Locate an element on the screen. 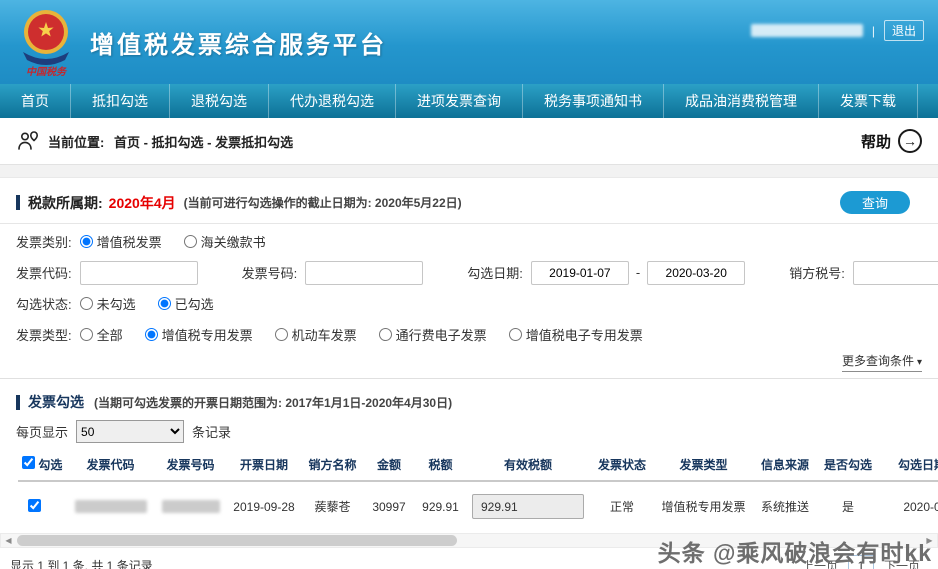 This screenshot has width=938, height=569. row-tax: 929.91 is located at coordinates (440, 506).